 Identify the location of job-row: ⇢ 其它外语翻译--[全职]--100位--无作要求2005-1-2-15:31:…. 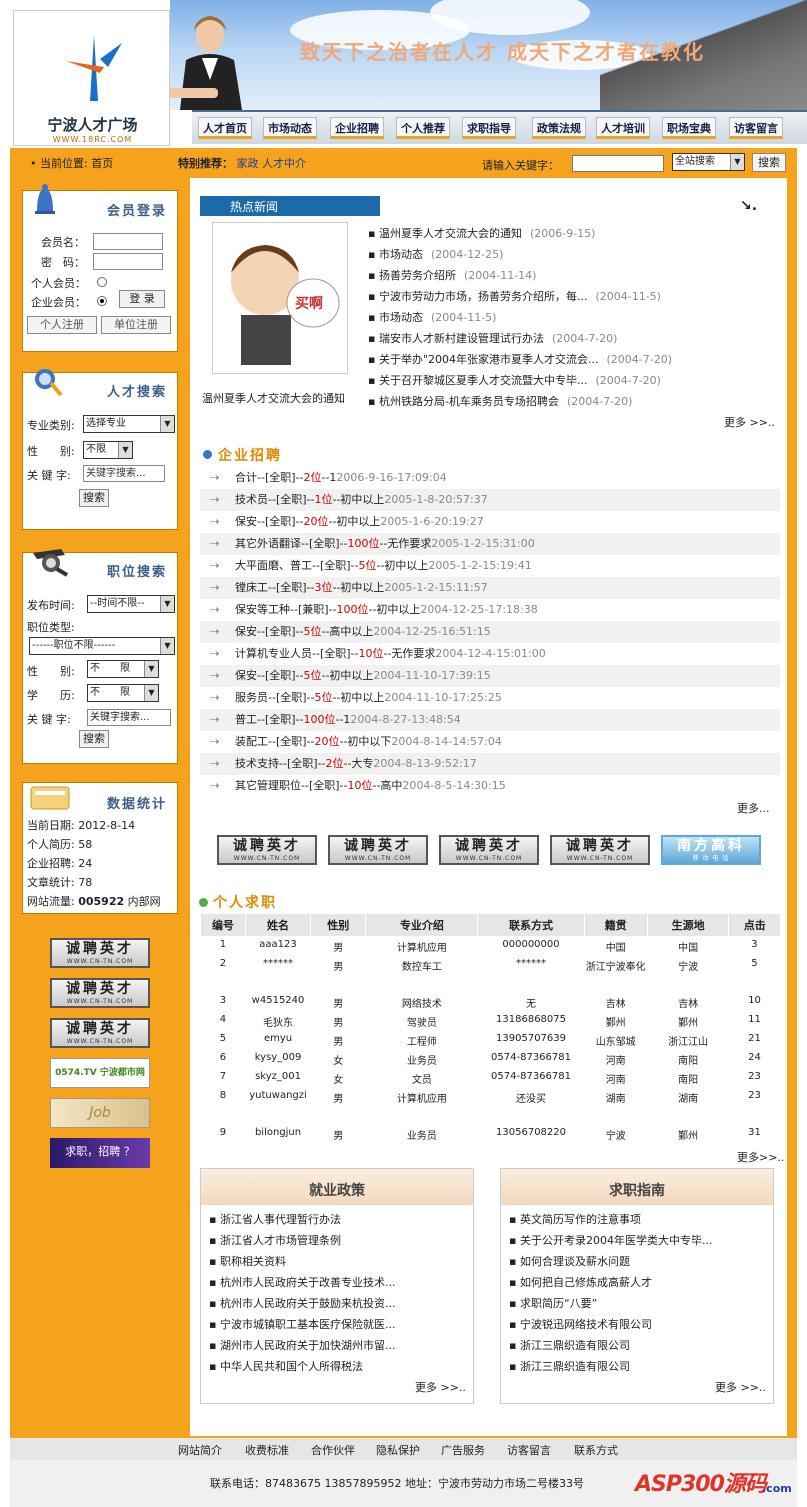
(490, 544).